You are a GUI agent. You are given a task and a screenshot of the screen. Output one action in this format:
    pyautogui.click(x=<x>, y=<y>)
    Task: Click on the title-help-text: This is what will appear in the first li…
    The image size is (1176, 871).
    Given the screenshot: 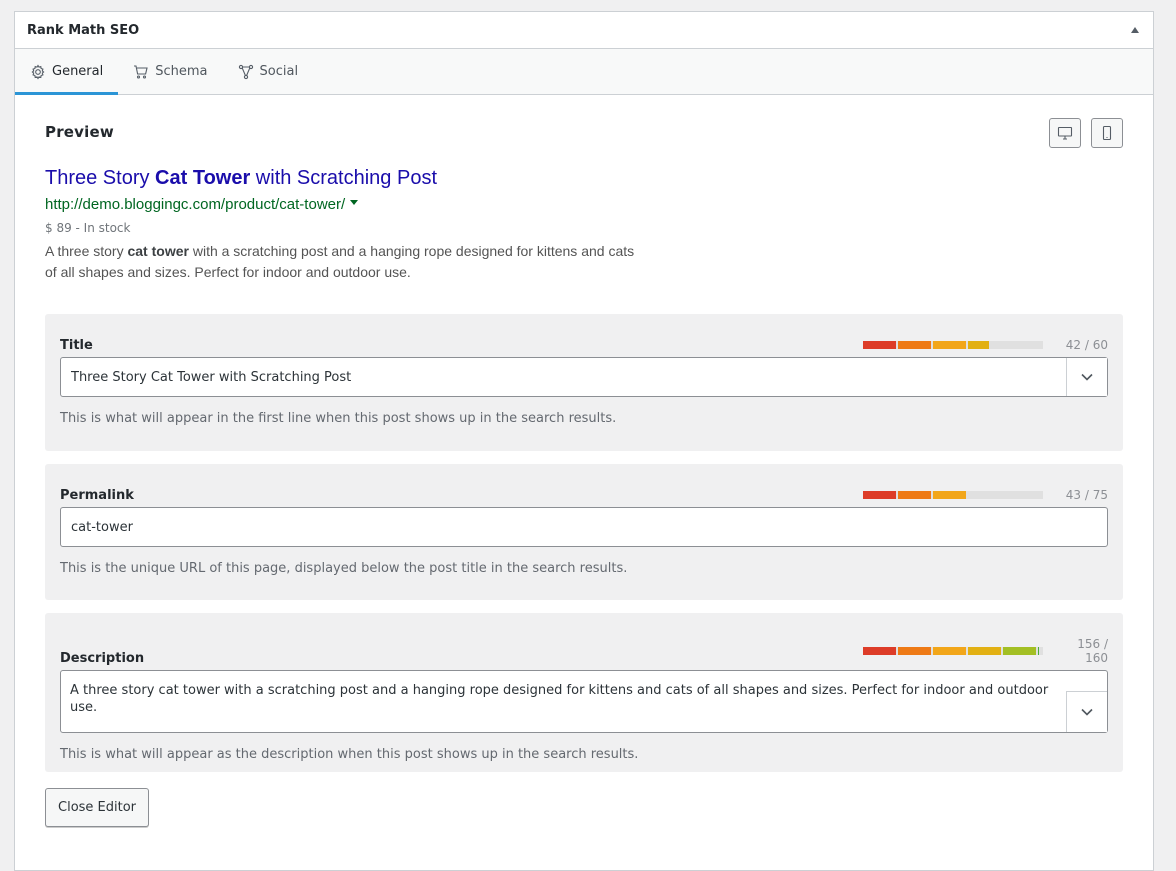 What is the action you would take?
    pyautogui.click(x=338, y=418)
    